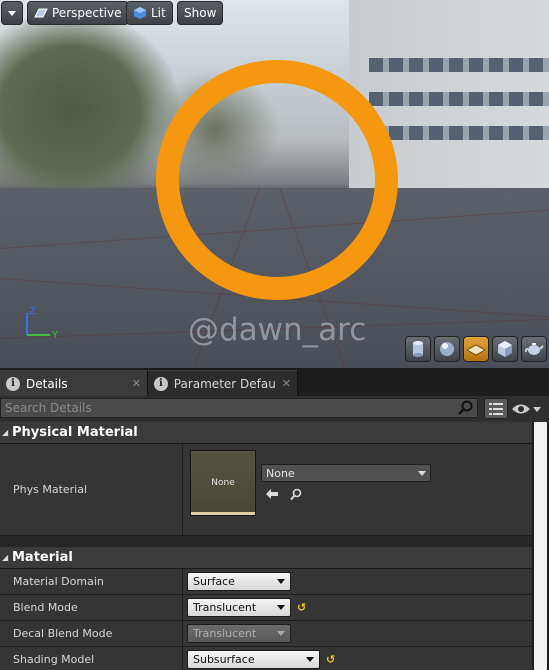  I want to click on perspective-icon, so click(41, 13).